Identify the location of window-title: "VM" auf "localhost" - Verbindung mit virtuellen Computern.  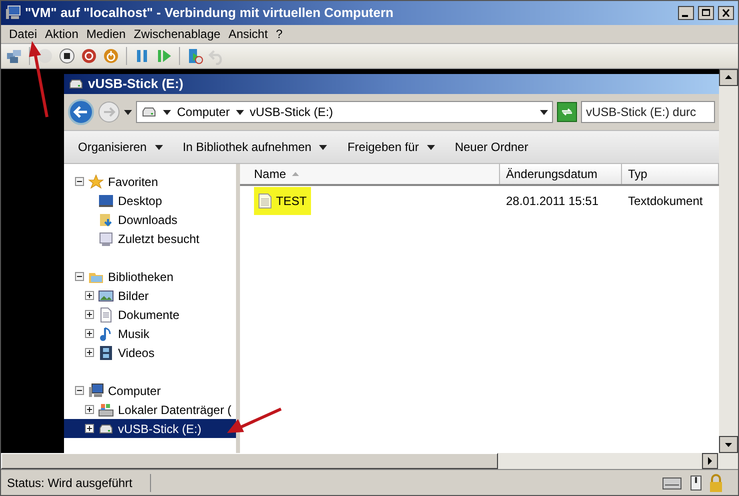
(209, 13).